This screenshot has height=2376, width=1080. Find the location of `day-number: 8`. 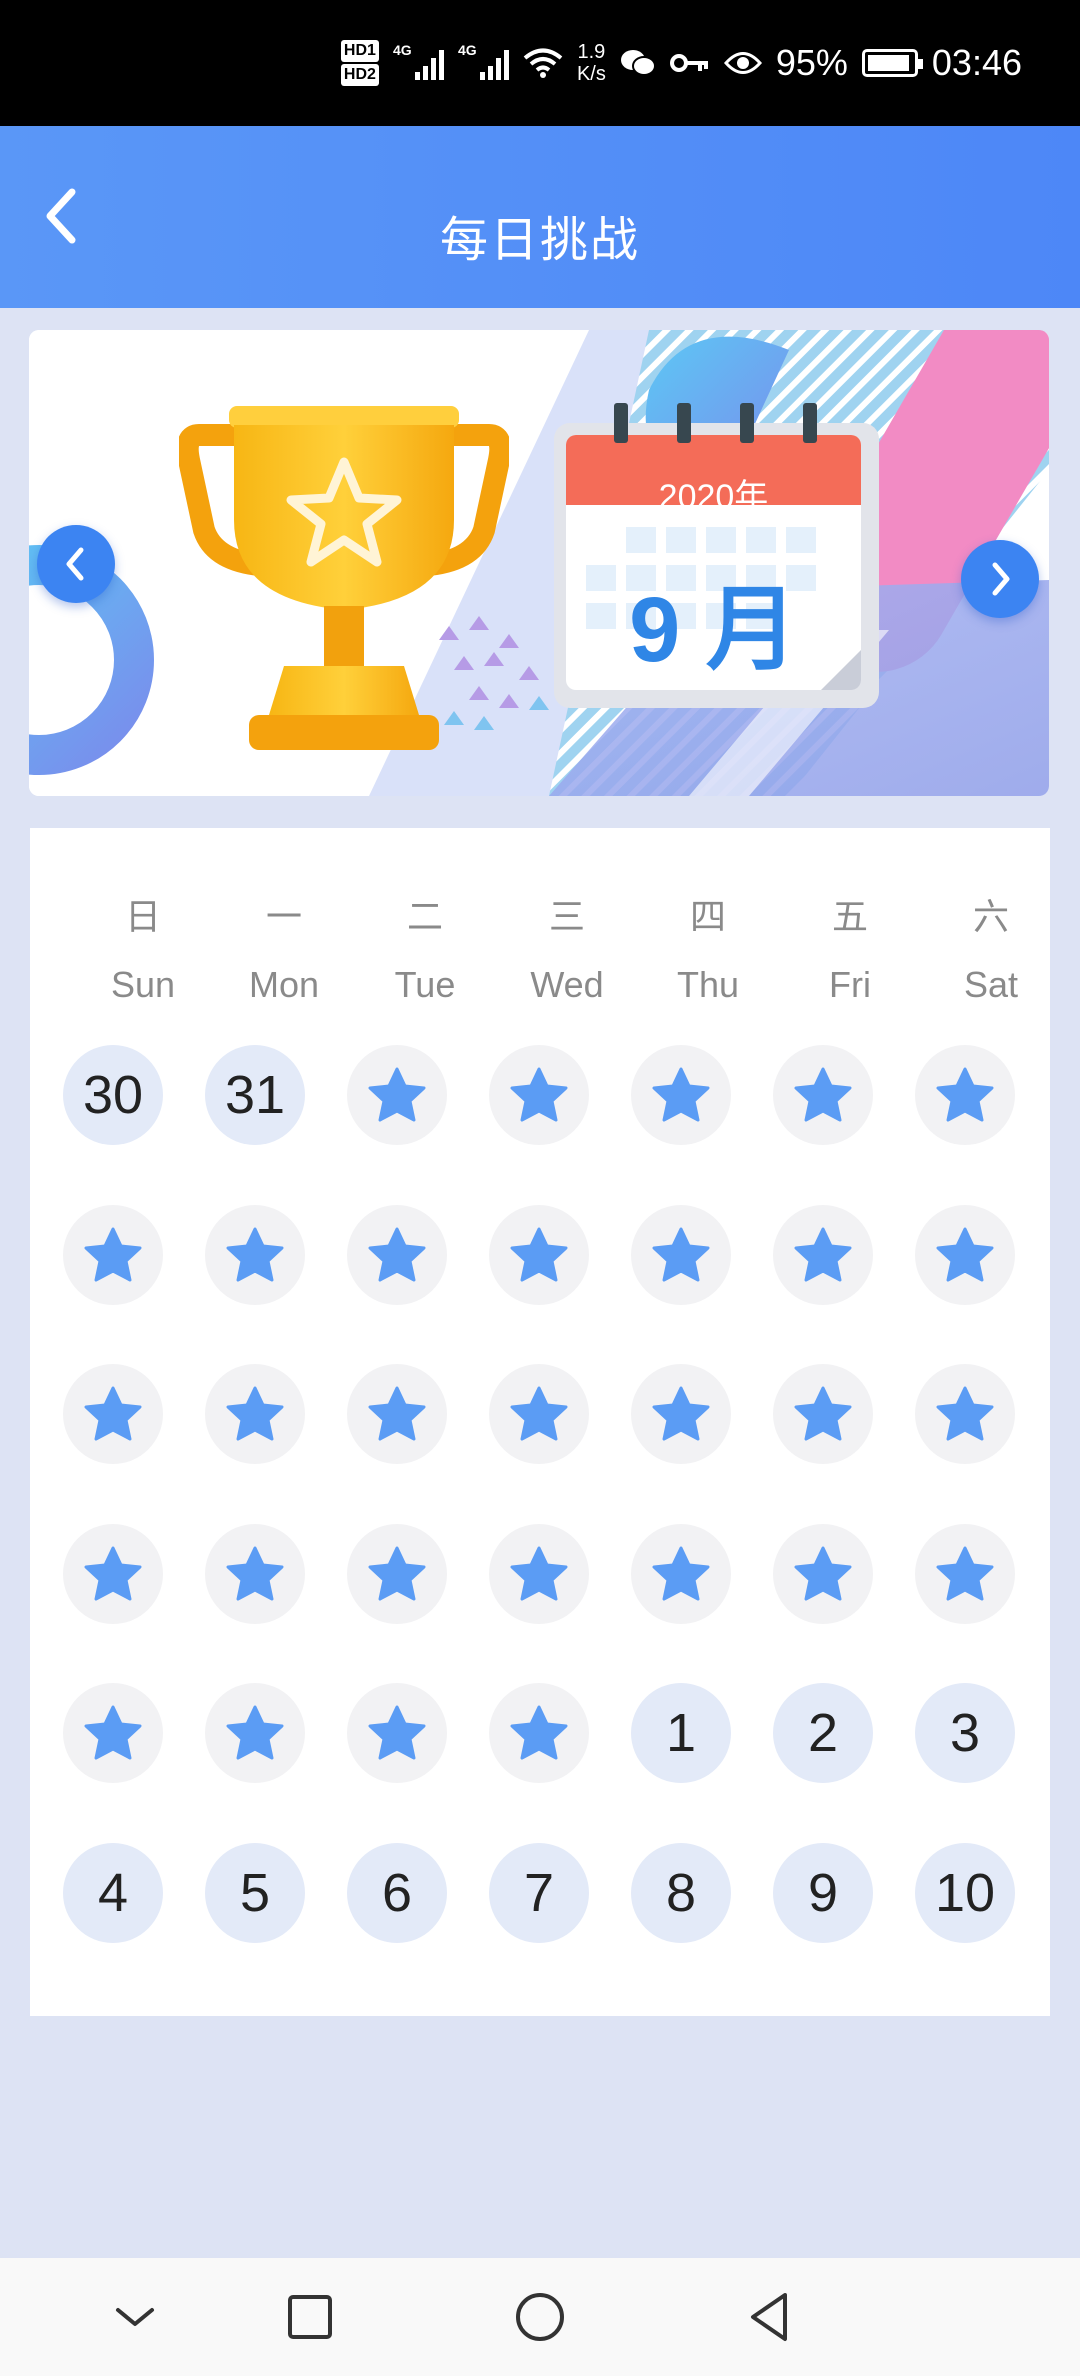

day-number: 8 is located at coordinates (681, 1893).